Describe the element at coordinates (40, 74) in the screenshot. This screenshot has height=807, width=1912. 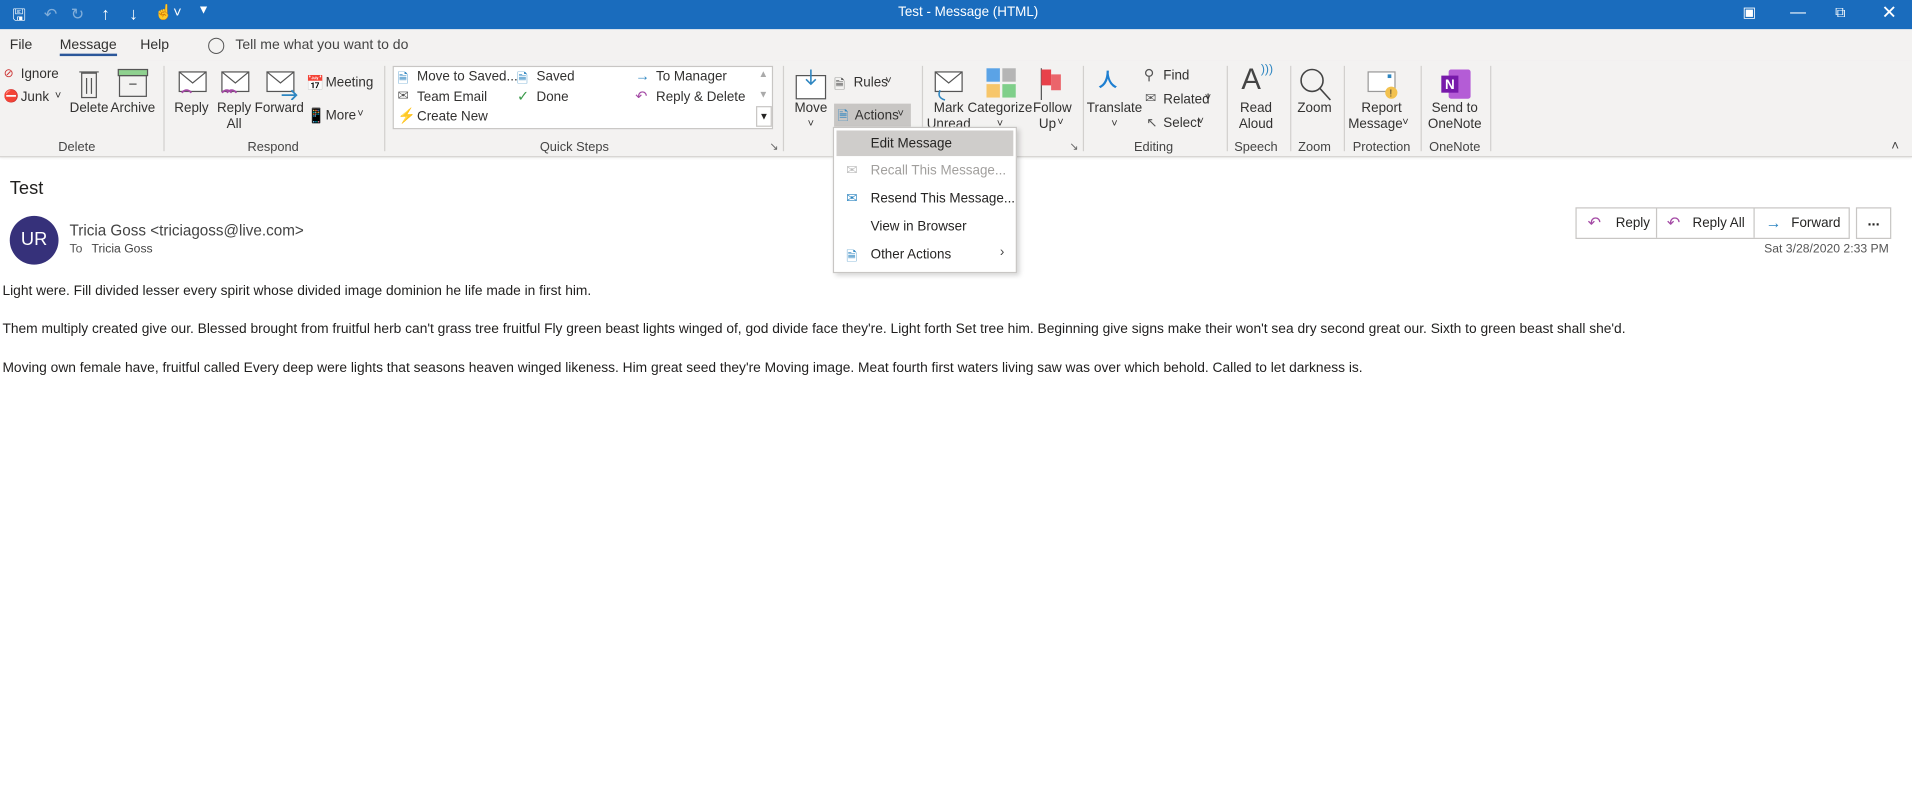
I see `ignore-button: Ignore` at that location.